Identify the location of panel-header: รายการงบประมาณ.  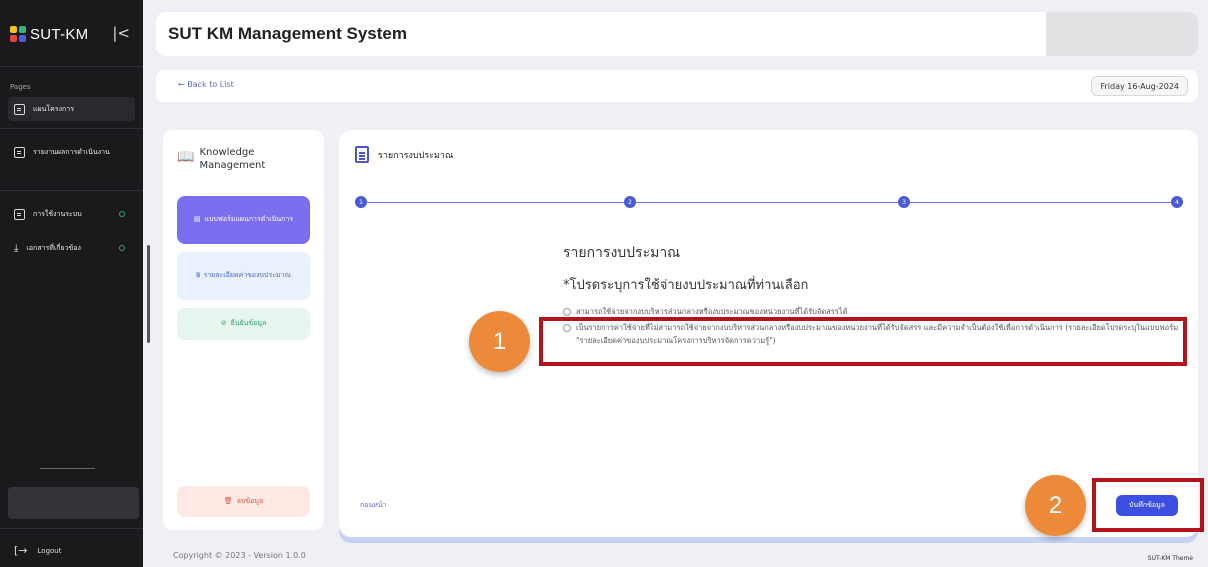
(404, 154).